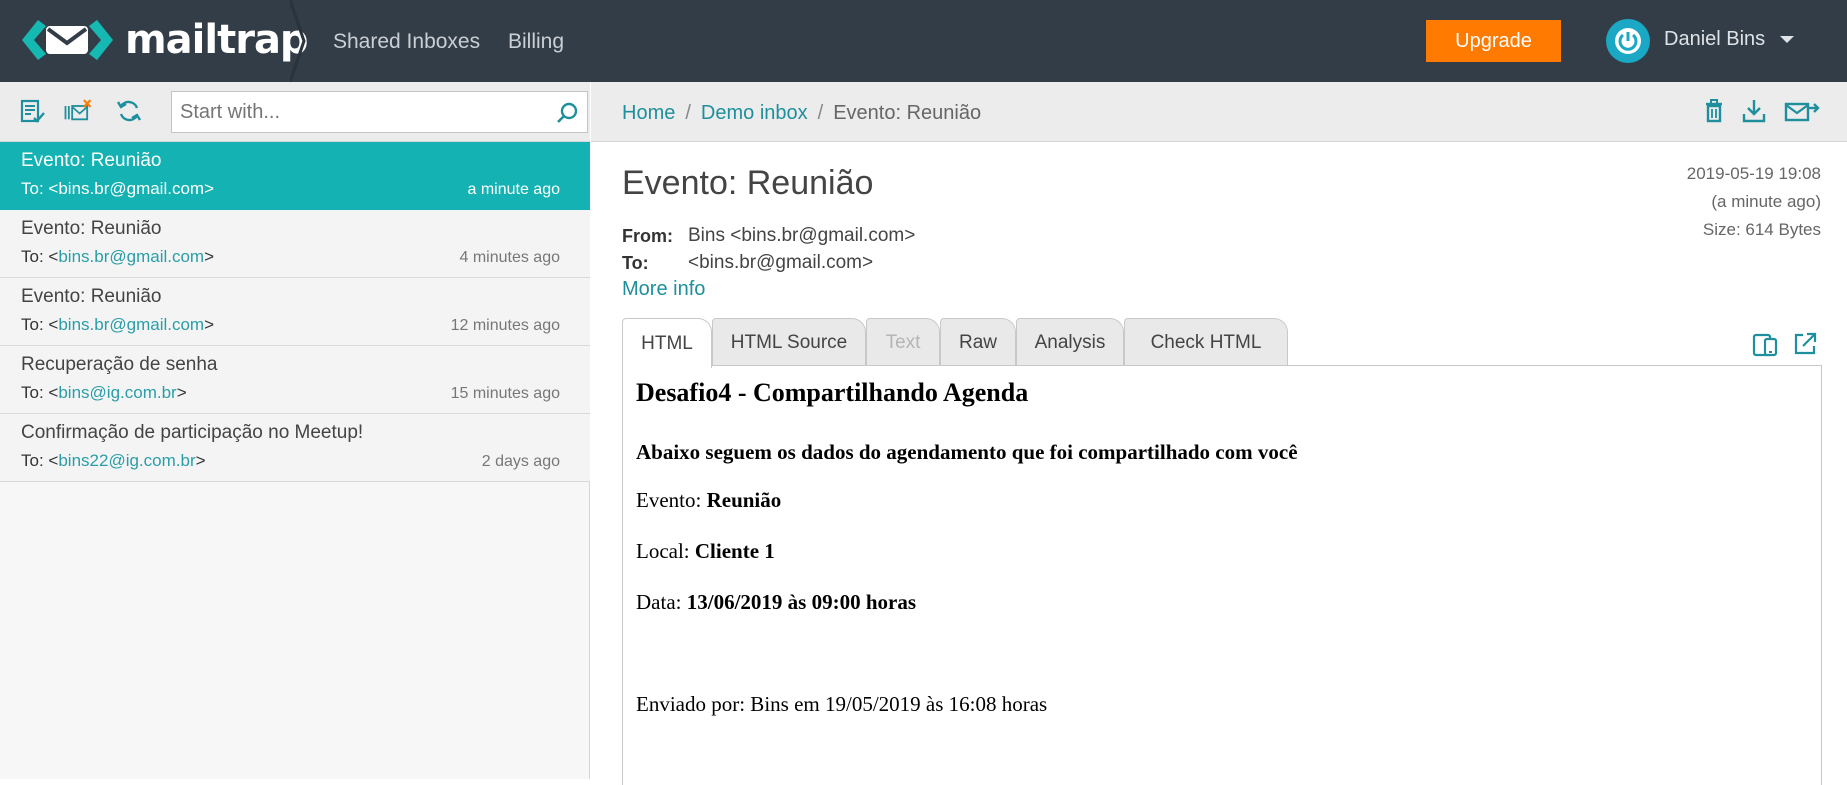  I want to click on logo-divider, so click(298, 41).